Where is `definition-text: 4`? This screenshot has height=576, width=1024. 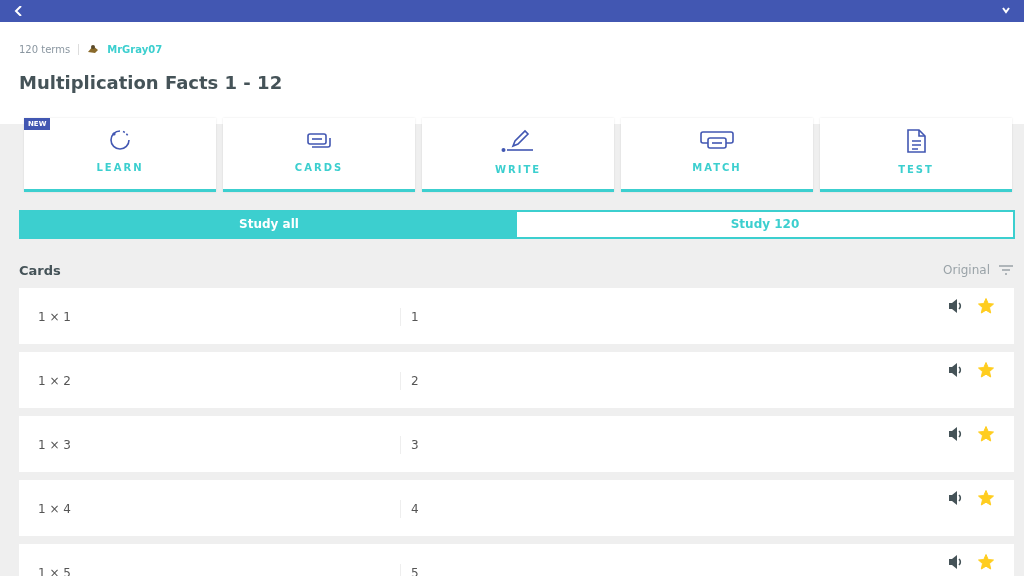
definition-text: 4 is located at coordinates (415, 510).